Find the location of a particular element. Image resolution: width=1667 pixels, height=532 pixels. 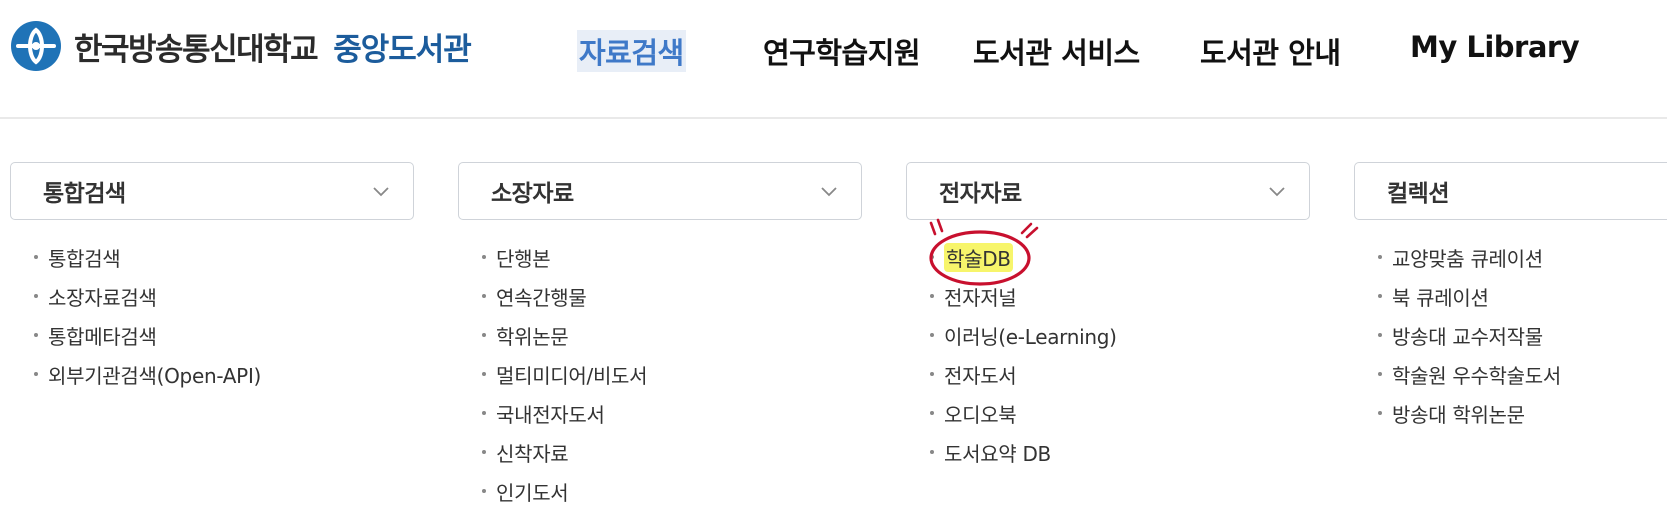

menu-item: 오디오북 is located at coordinates (1108, 413).